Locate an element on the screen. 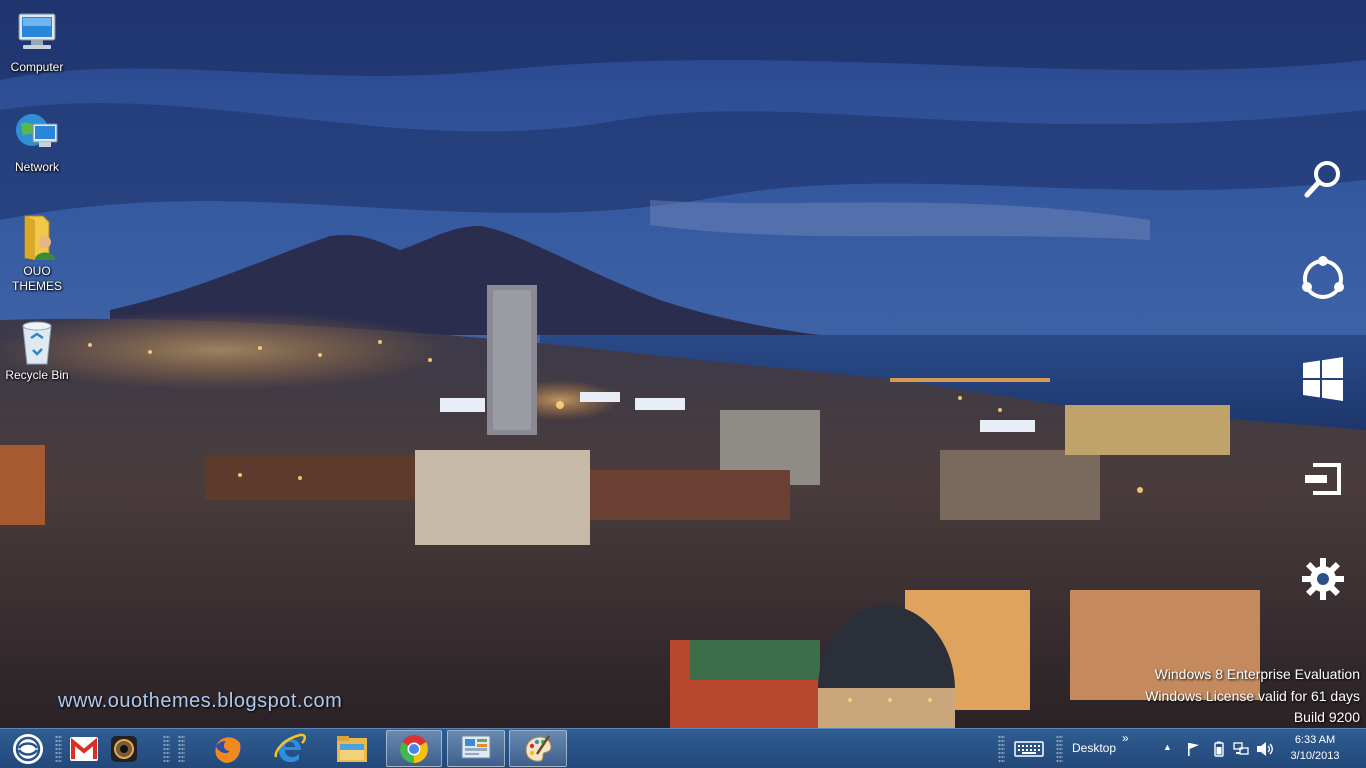  taskbar-gmail is located at coordinates (84, 748).